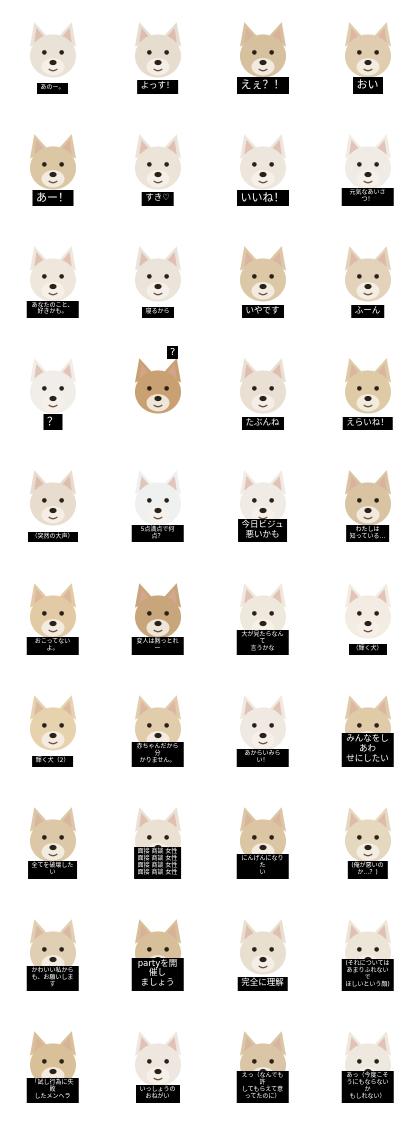  Describe the element at coordinates (157, 754) in the screenshot. I see `sticker-caption: 赤ちゃんだから 分 かりません。` at that location.